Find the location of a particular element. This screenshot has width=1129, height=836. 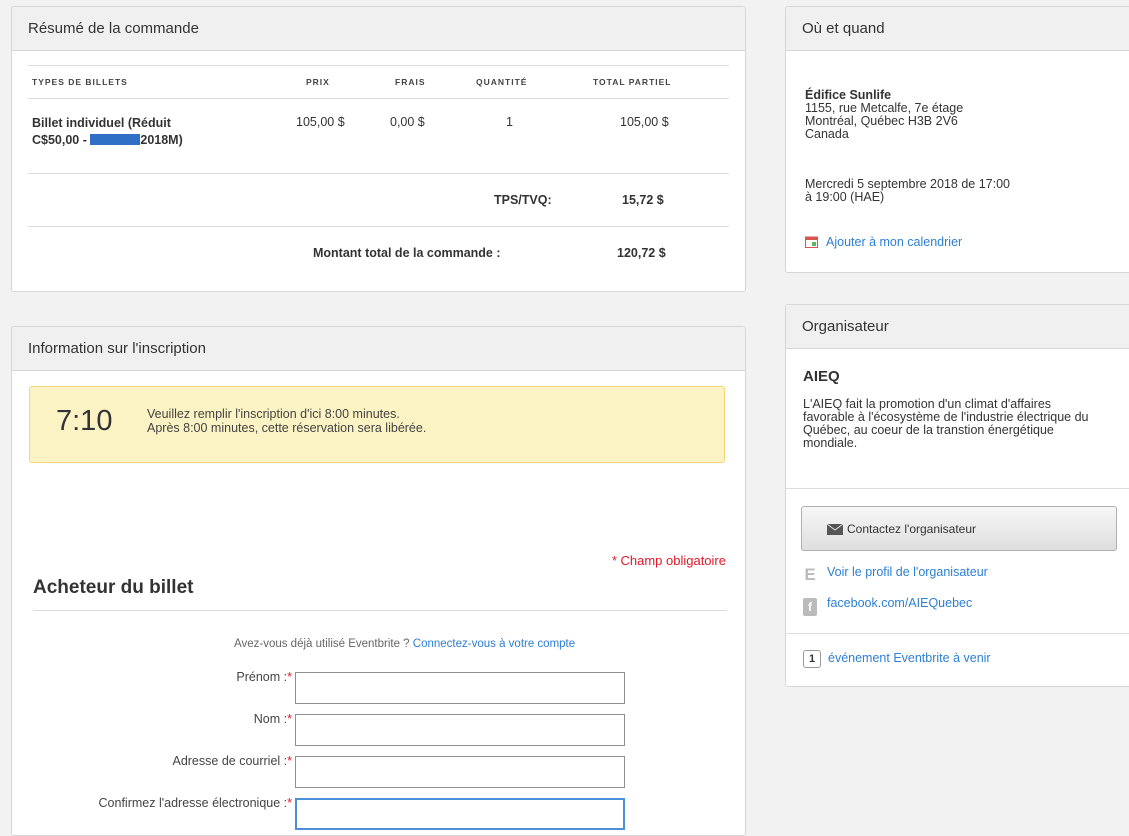

organizer-name: AIEQ is located at coordinates (821, 376).